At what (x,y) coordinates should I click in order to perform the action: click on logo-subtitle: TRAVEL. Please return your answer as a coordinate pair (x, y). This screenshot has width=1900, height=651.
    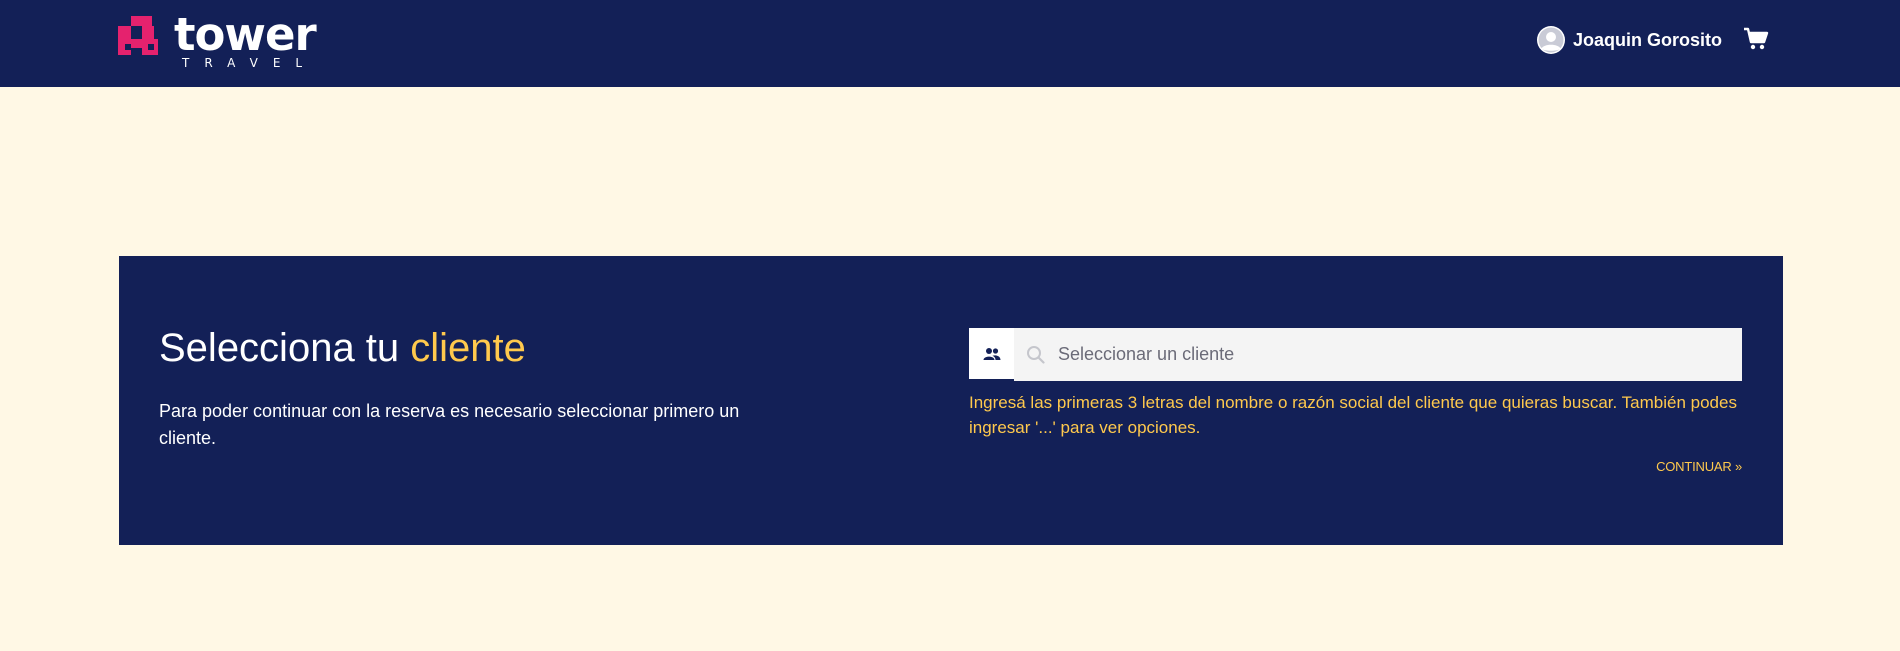
    Looking at the image, I should click on (250, 63).